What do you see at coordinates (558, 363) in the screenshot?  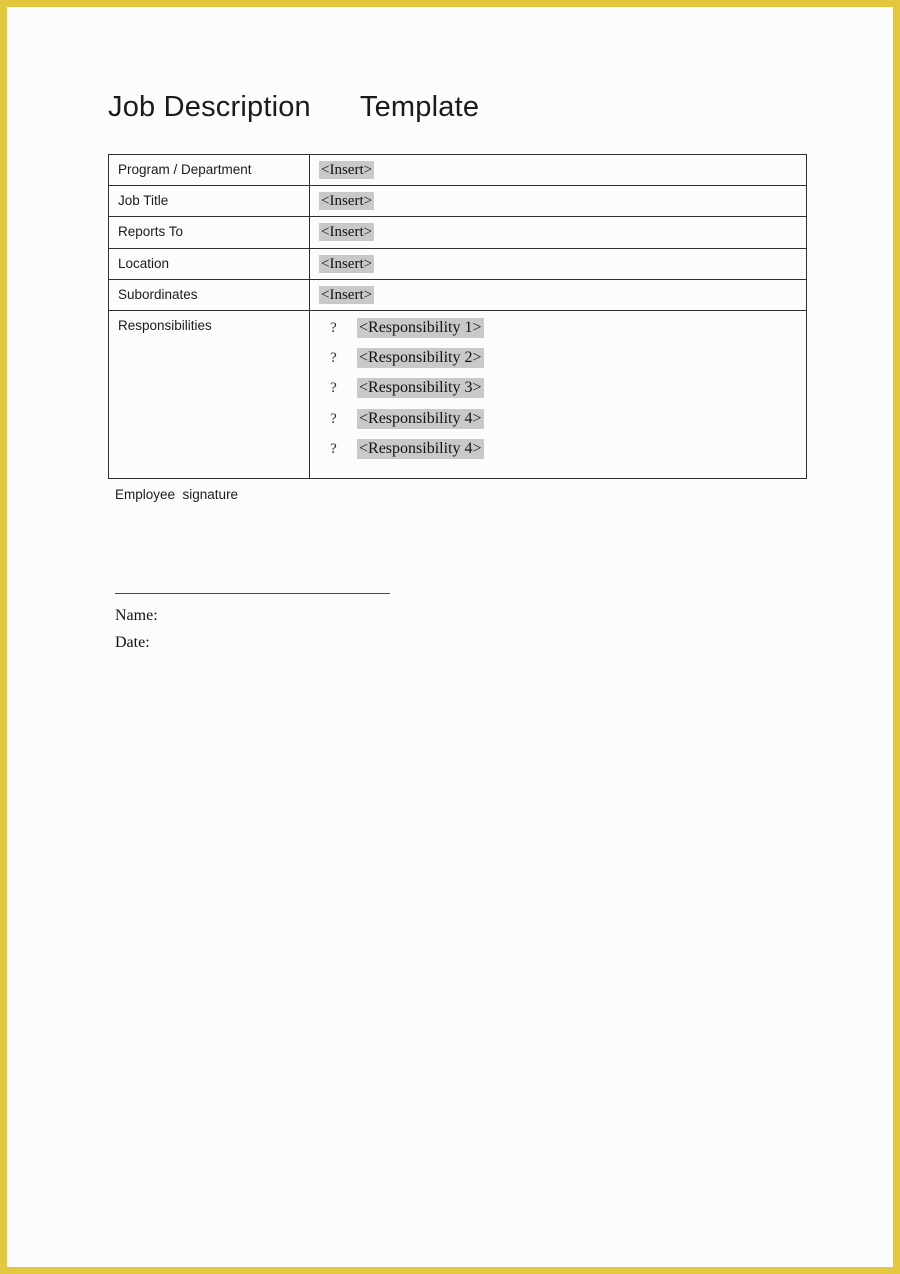 I see `list-item: ? <Responsibility 2>` at bounding box center [558, 363].